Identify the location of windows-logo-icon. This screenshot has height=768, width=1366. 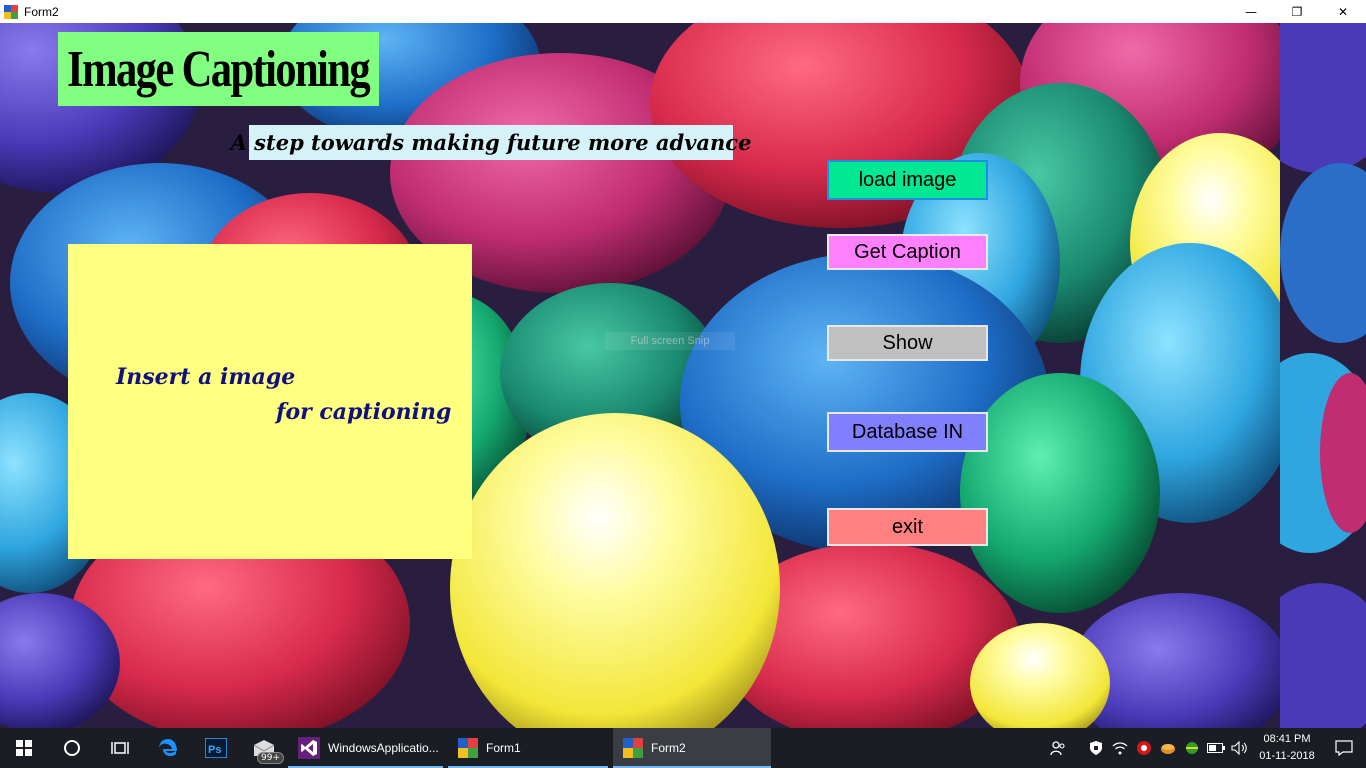
(24, 748).